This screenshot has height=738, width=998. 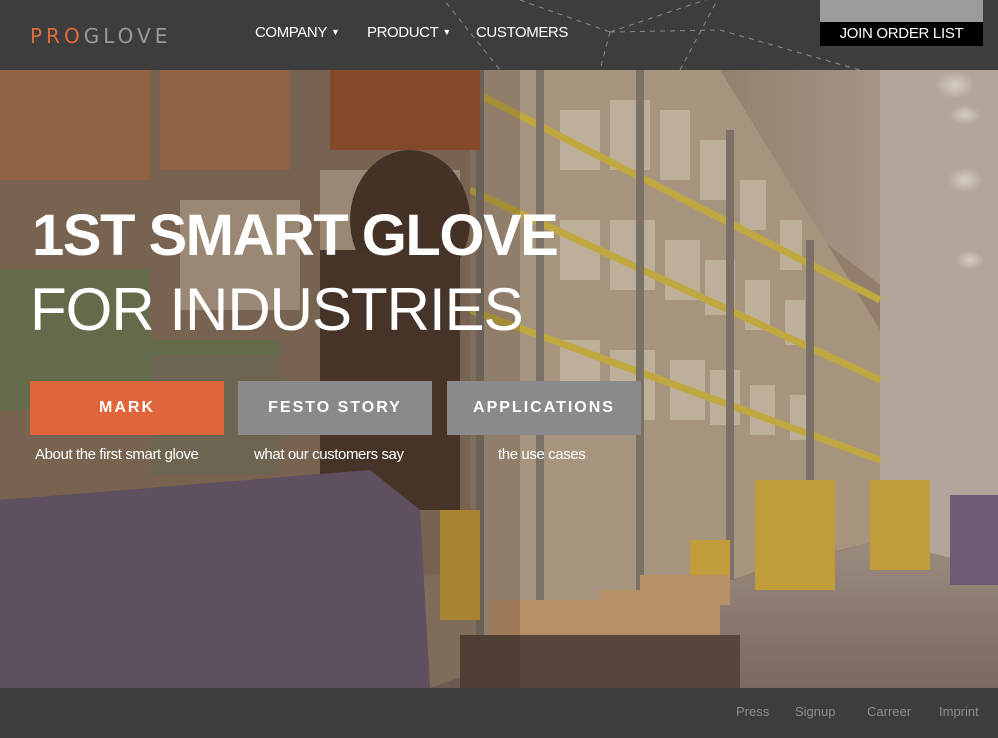 I want to click on festo-story-button: FESTO STORY, so click(x=335, y=408).